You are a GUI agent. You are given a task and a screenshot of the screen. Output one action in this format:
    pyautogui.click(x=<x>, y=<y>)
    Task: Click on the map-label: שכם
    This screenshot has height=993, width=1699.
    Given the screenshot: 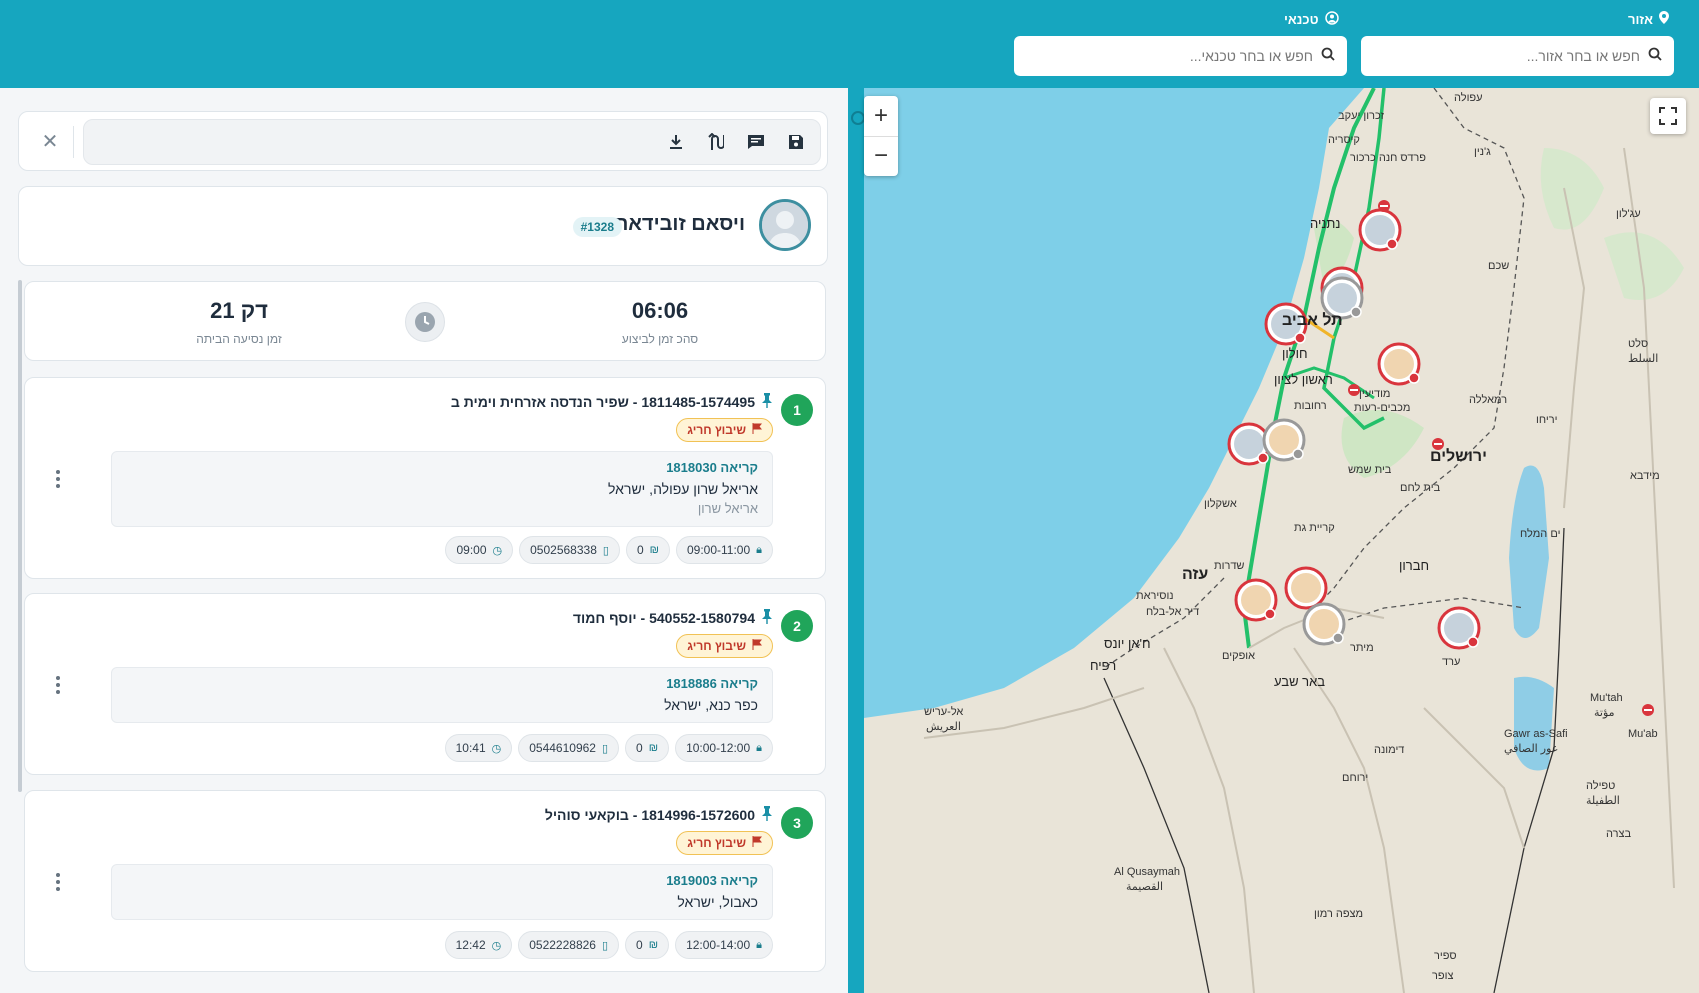 What is the action you would take?
    pyautogui.click(x=1499, y=266)
    